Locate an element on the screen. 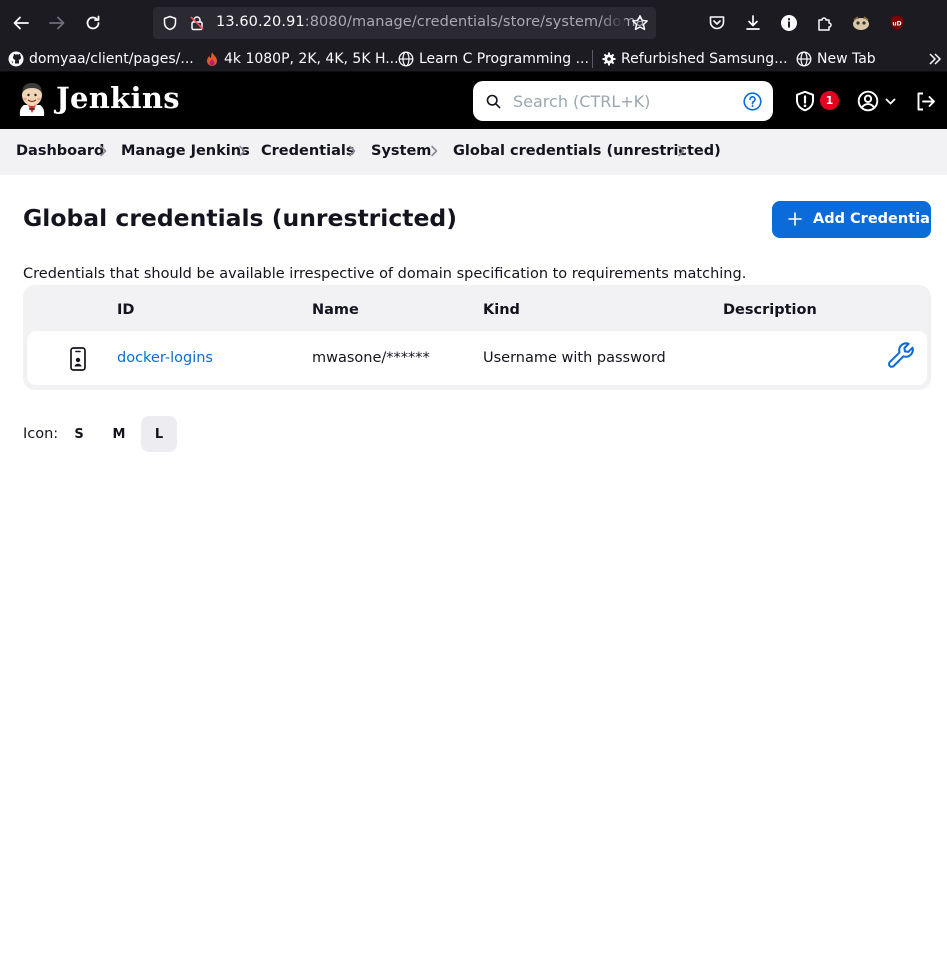 The image size is (947, 953). bookmarks-overflow-button is located at coordinates (935, 59).